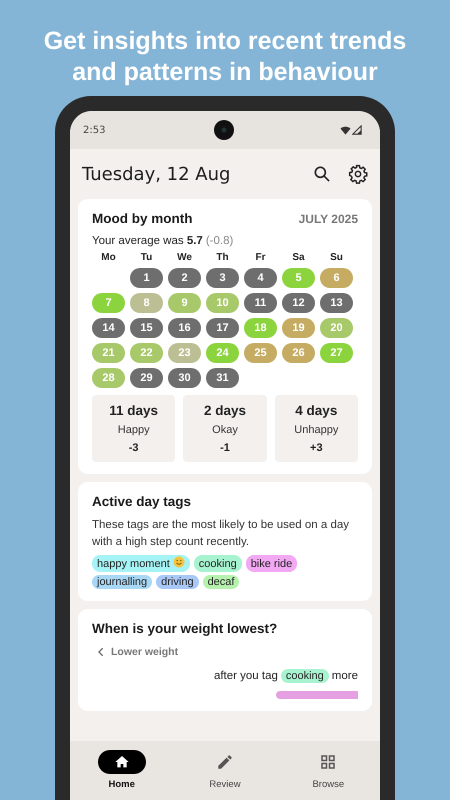 The width and height of the screenshot is (450, 800). I want to click on settings-icon, so click(358, 174).